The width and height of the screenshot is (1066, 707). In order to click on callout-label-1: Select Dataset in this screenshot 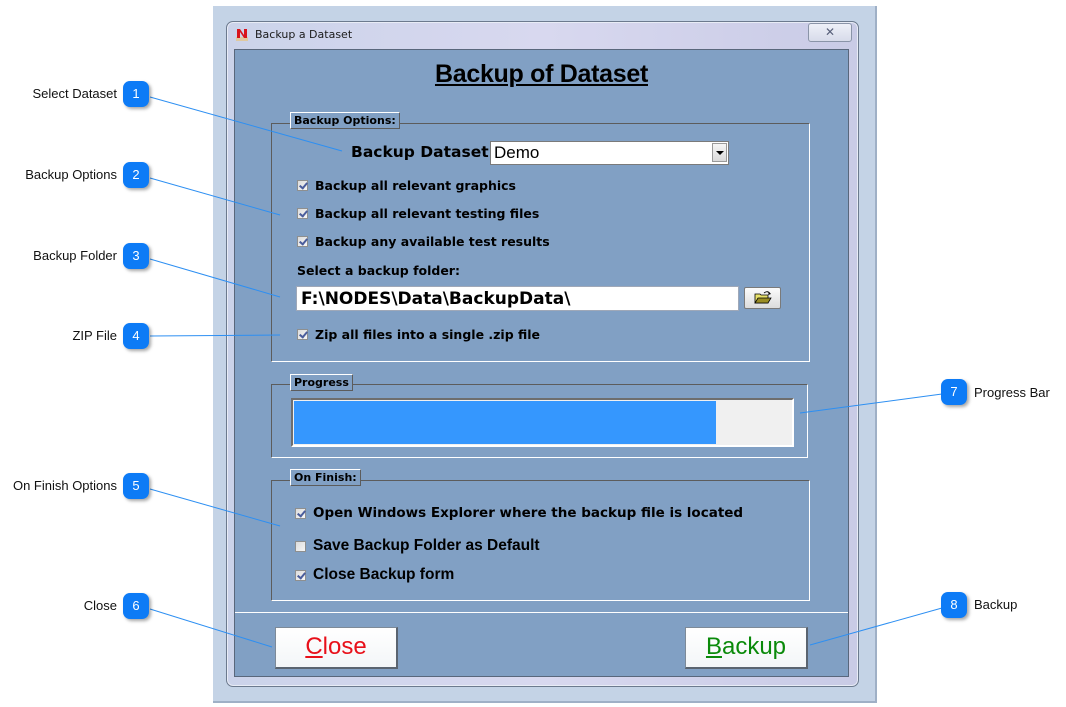, I will do `click(74, 93)`.